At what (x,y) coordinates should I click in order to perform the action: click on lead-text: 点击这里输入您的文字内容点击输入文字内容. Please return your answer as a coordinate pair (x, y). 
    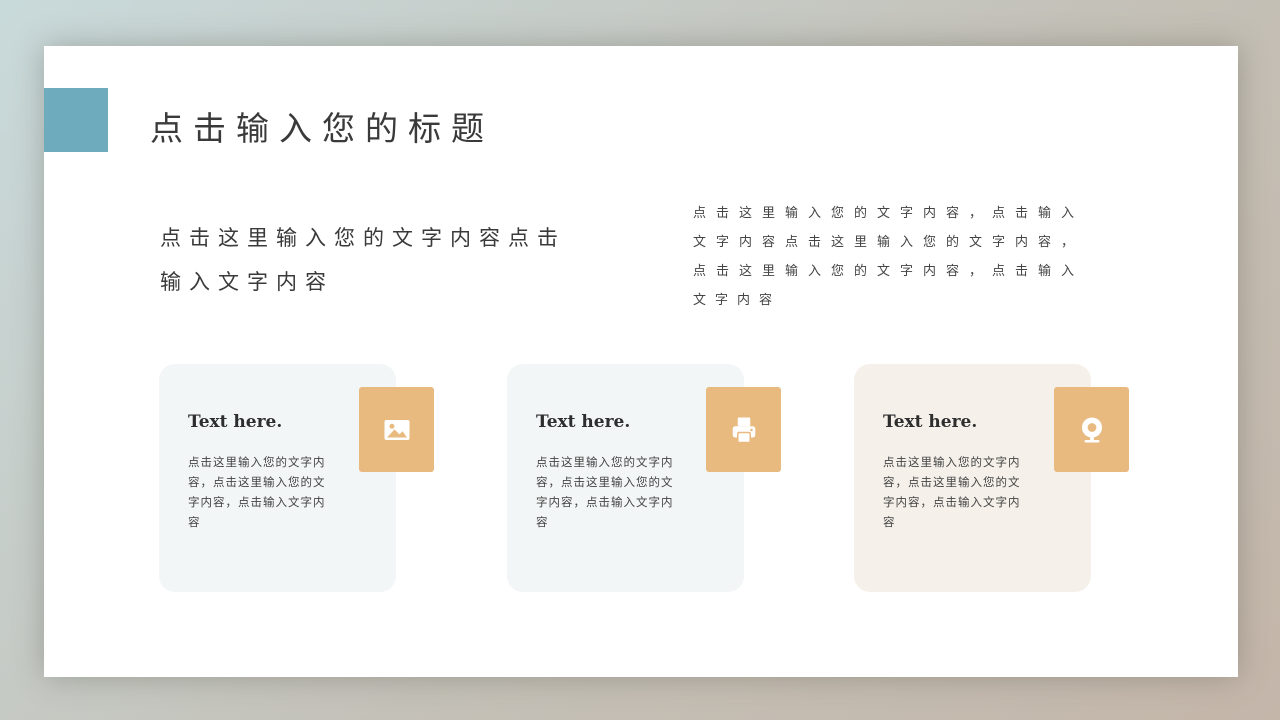
    Looking at the image, I should click on (370, 260).